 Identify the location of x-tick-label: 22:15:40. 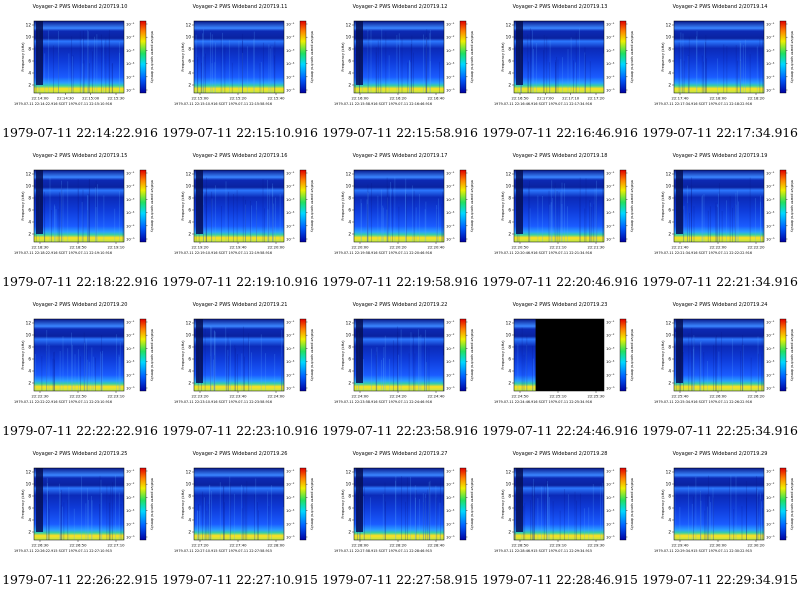
(276, 98).